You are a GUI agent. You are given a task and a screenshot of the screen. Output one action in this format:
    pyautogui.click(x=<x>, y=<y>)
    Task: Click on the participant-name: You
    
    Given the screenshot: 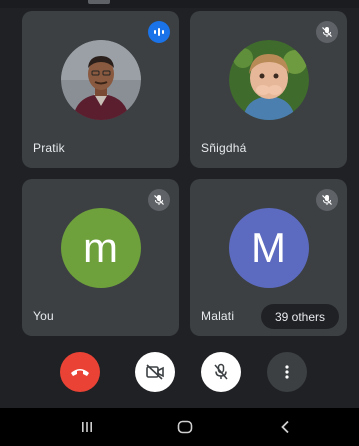 What is the action you would take?
    pyautogui.click(x=43, y=316)
    